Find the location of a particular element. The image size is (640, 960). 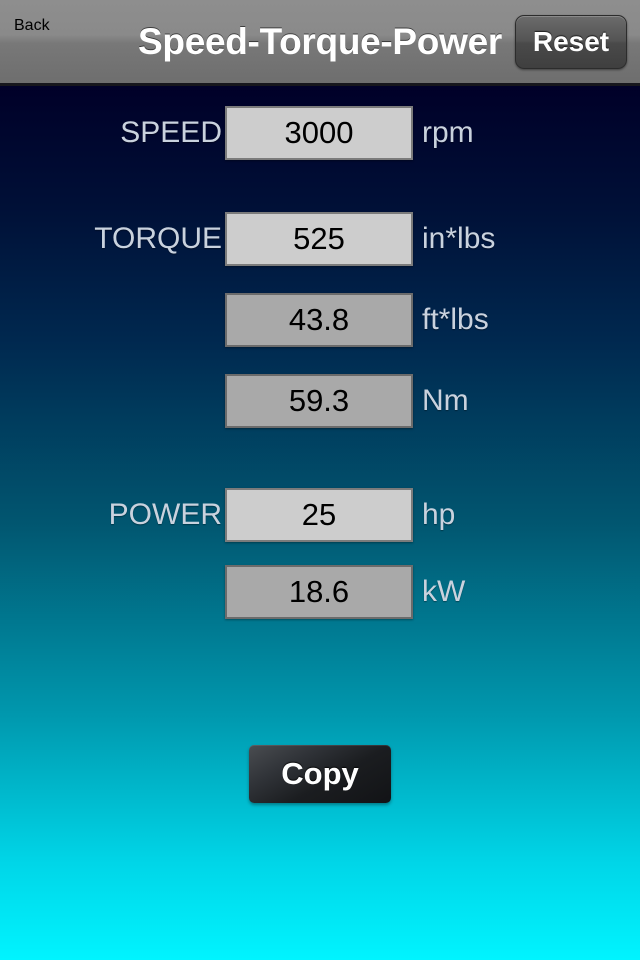

unit-label-in-lbs: in*lbs is located at coordinates (459, 238).